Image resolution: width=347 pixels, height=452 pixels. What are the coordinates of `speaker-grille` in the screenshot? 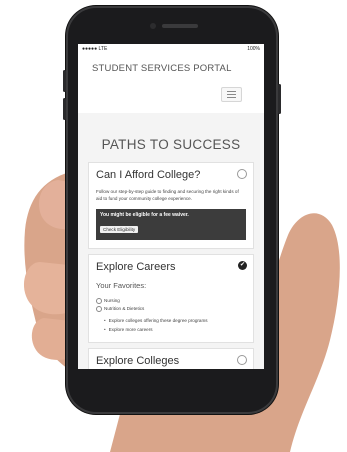 It's located at (180, 26).